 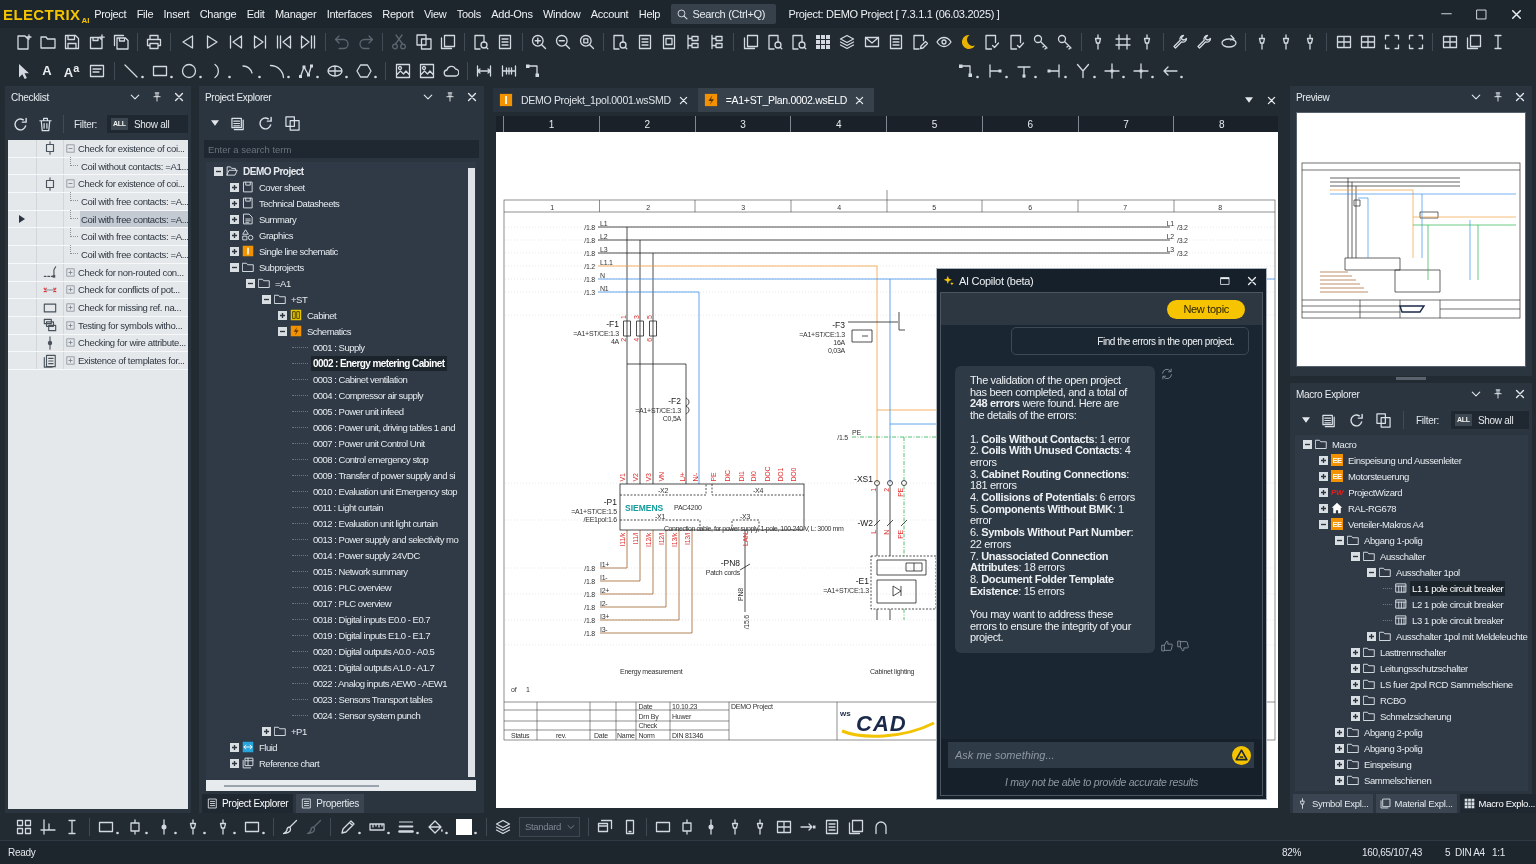 I want to click on tree-item: 0004 : Compressor air supply, so click(x=368, y=395).